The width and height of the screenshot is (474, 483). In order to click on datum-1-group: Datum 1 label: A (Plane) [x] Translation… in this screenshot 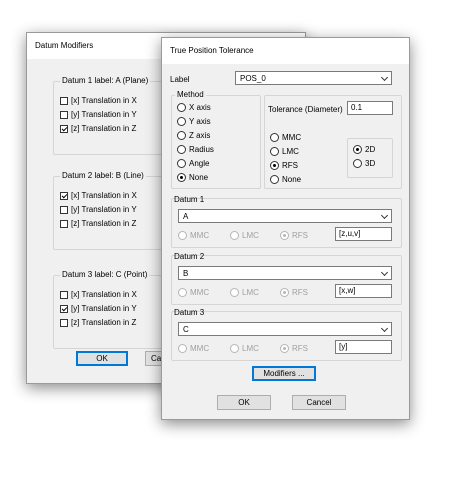, I will do `click(114, 115)`.